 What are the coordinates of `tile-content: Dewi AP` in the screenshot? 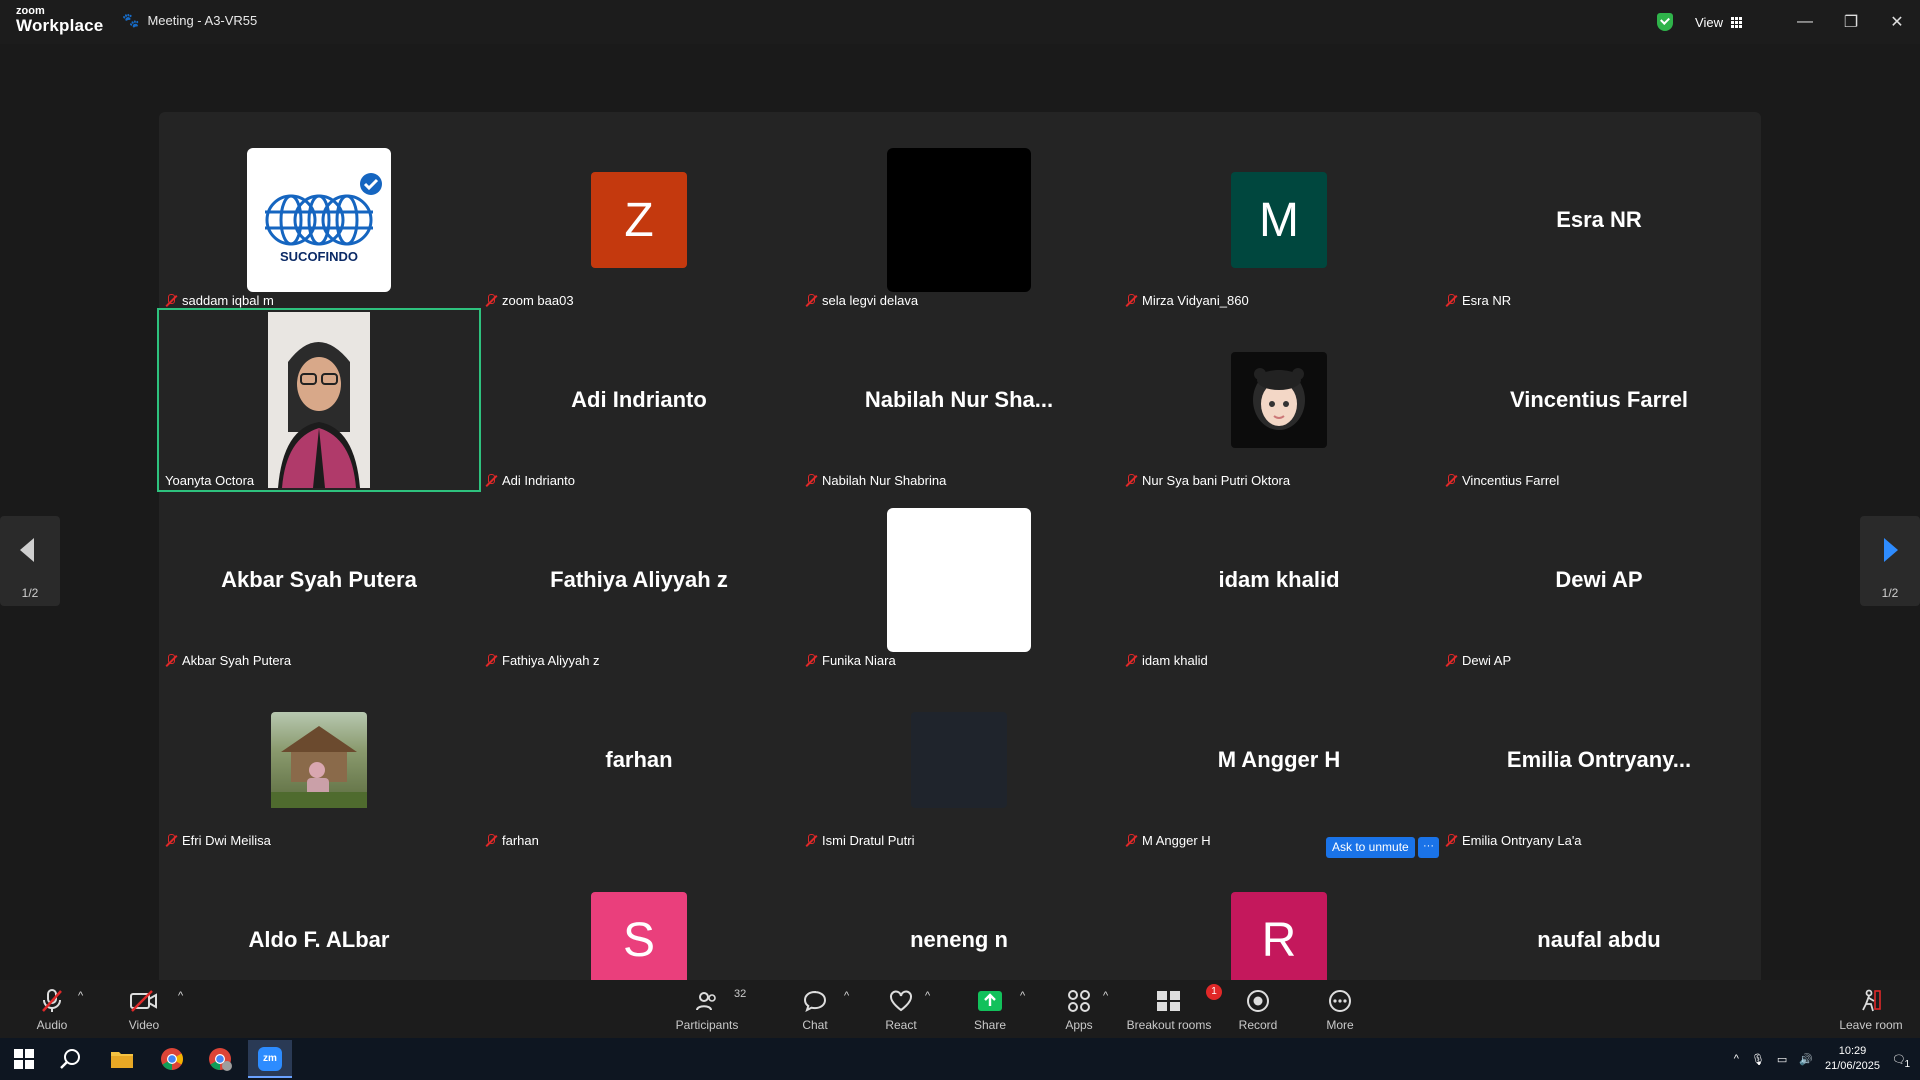 It's located at (1599, 580).